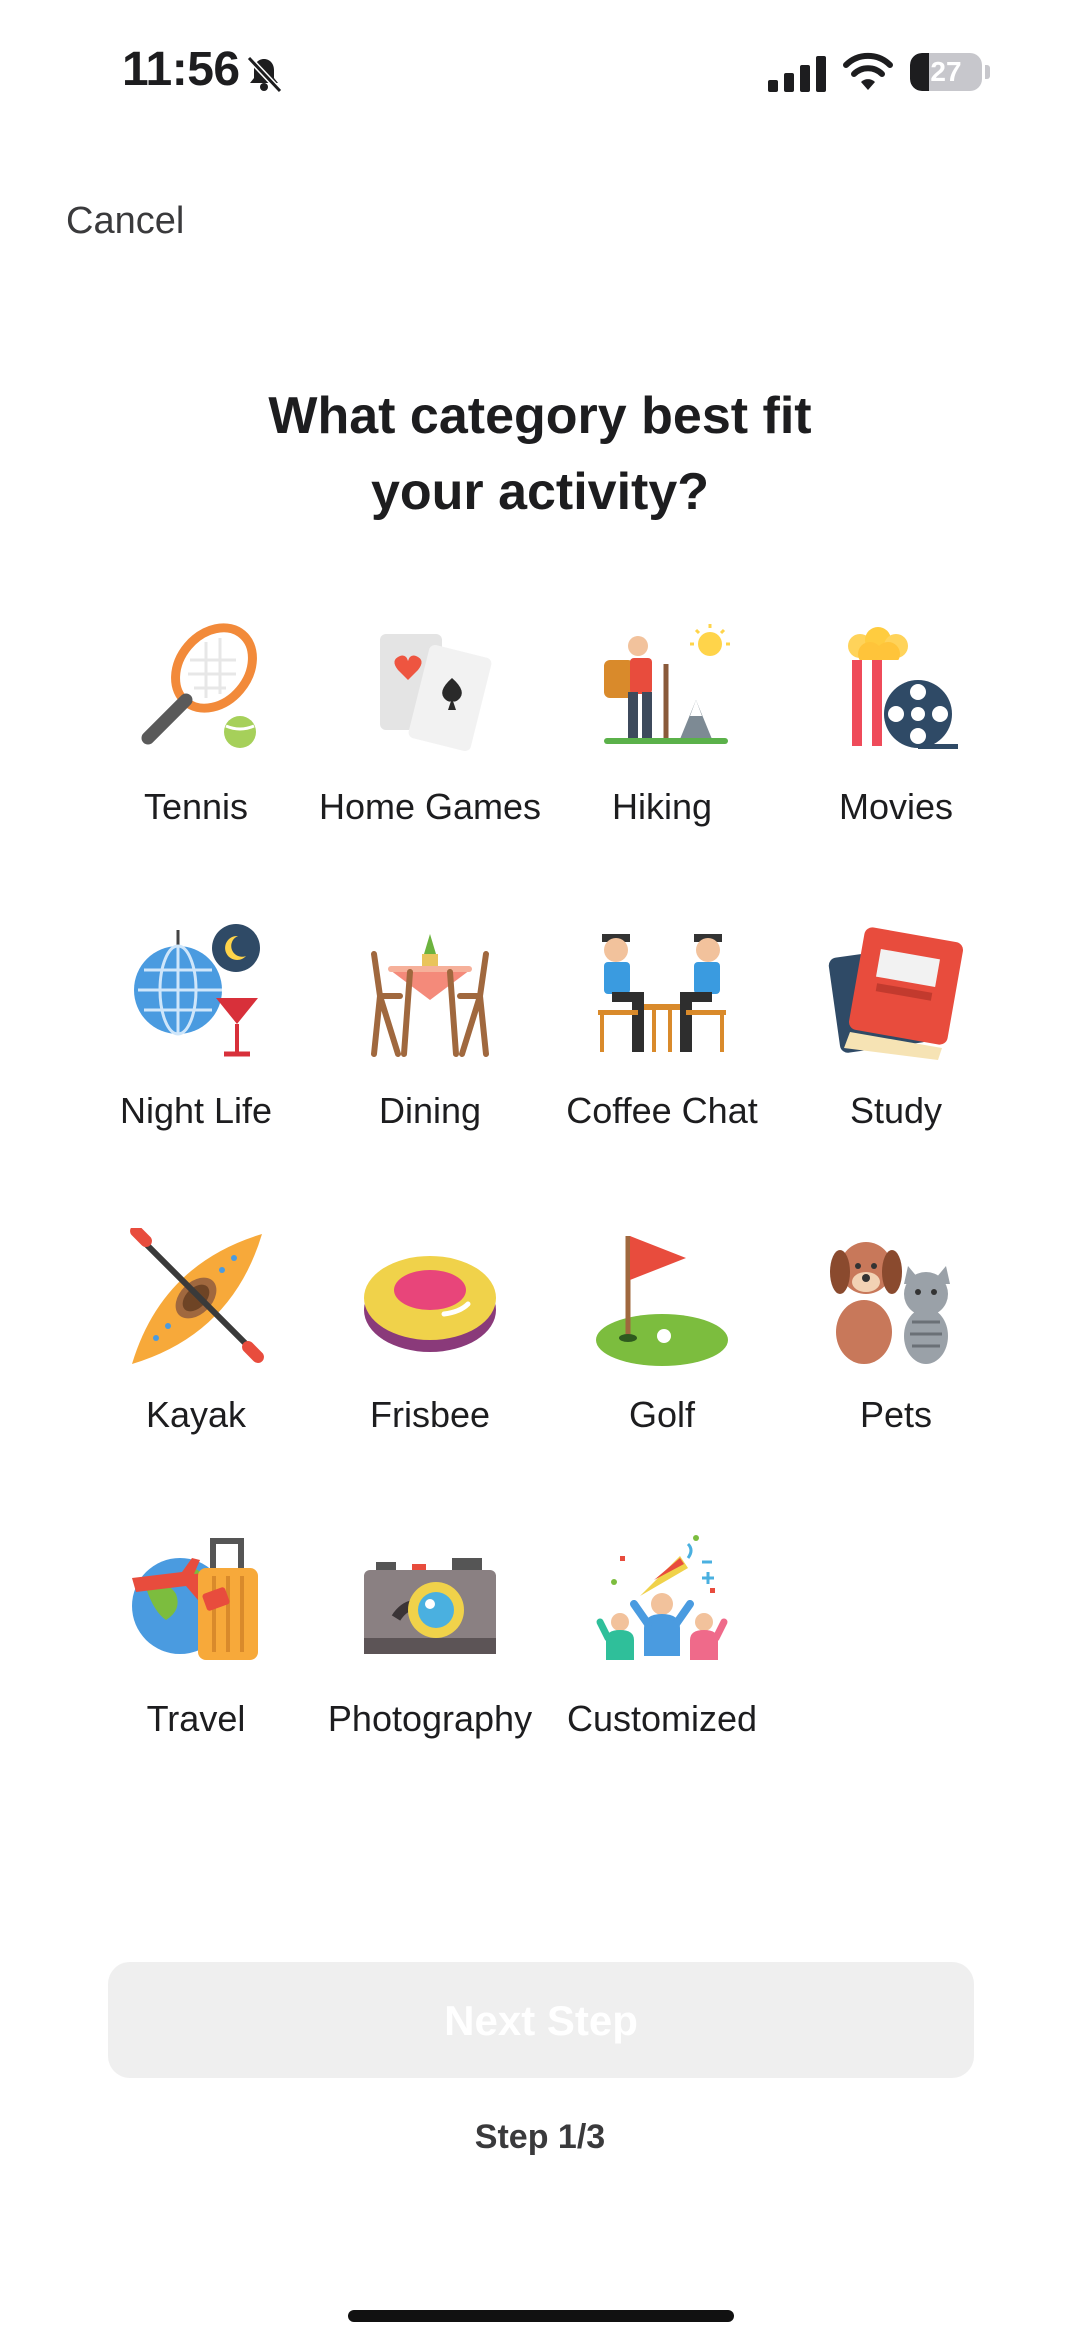 This screenshot has width=1080, height=2341. Describe the element at coordinates (430, 1304) in the screenshot. I see `frisbee-icon` at that location.